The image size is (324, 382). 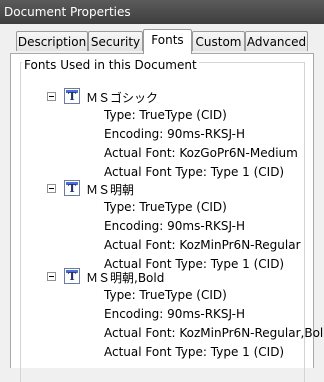 What do you see at coordinates (167, 41) in the screenshot?
I see `tab-fonts: Fonts` at bounding box center [167, 41].